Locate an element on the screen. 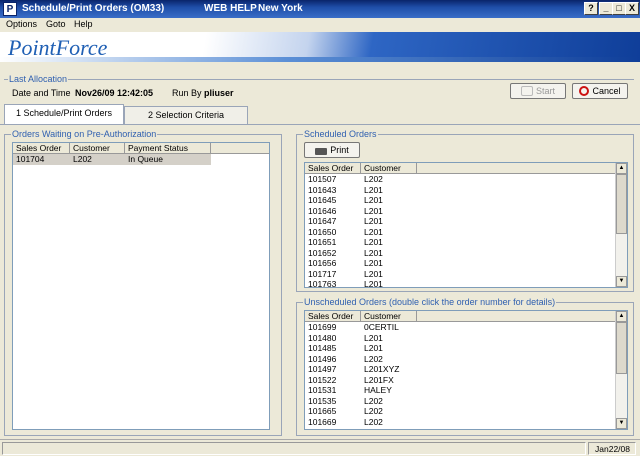  table-row: 101645 L201 is located at coordinates (455, 200).